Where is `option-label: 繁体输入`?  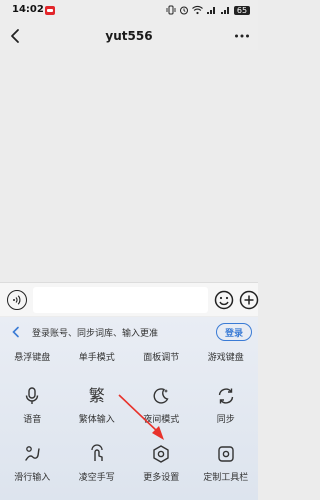 option-label: 繁体输入 is located at coordinates (96, 420).